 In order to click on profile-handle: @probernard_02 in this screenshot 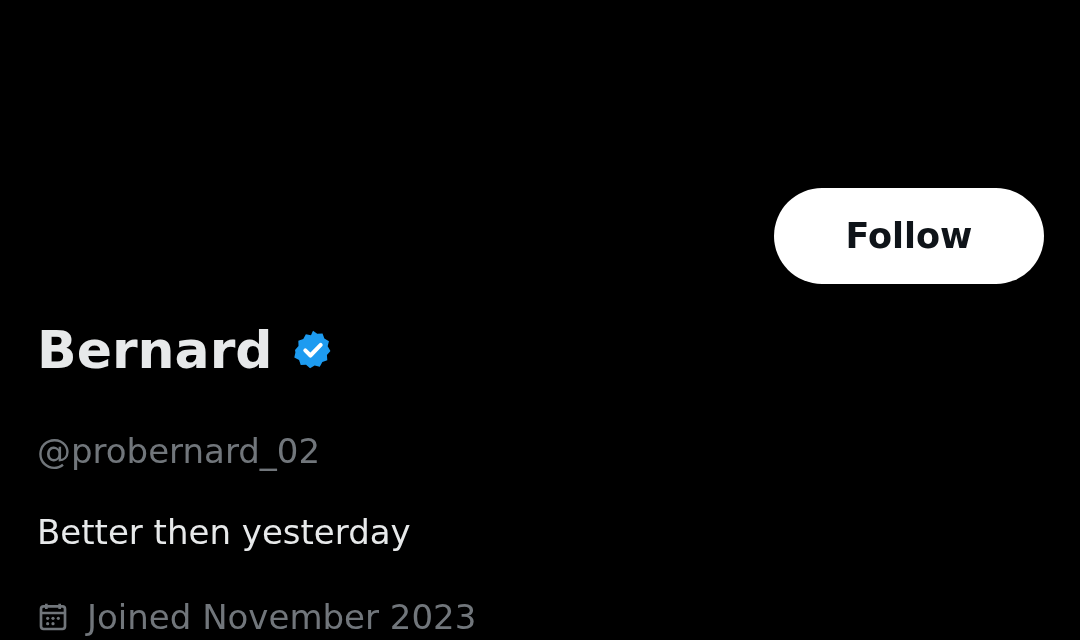, I will do `click(179, 451)`.